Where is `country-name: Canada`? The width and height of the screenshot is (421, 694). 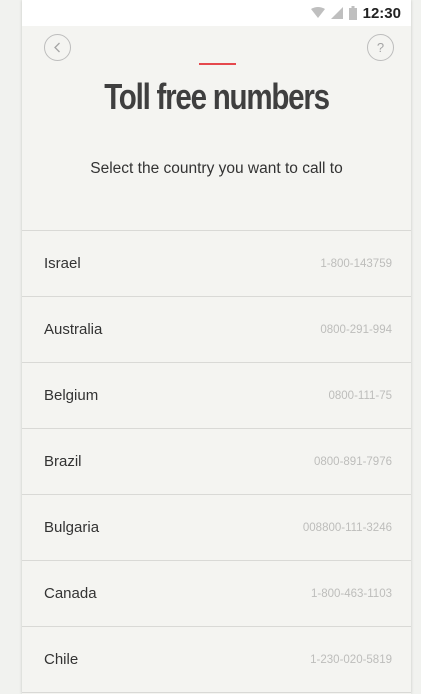 country-name: Canada is located at coordinates (70, 593).